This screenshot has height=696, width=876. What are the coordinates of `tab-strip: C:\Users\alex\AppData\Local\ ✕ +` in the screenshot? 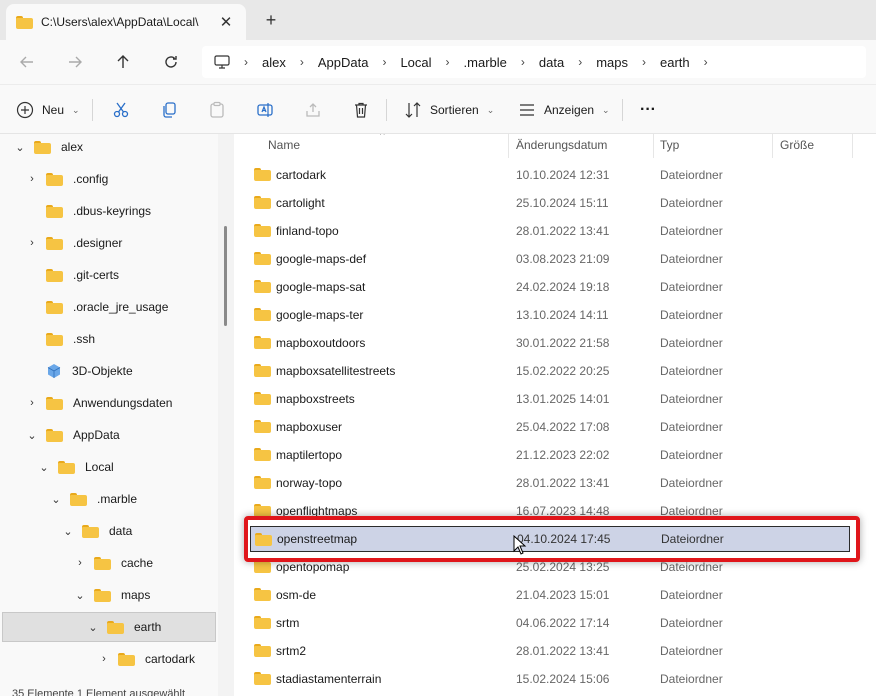 It's located at (438, 20).